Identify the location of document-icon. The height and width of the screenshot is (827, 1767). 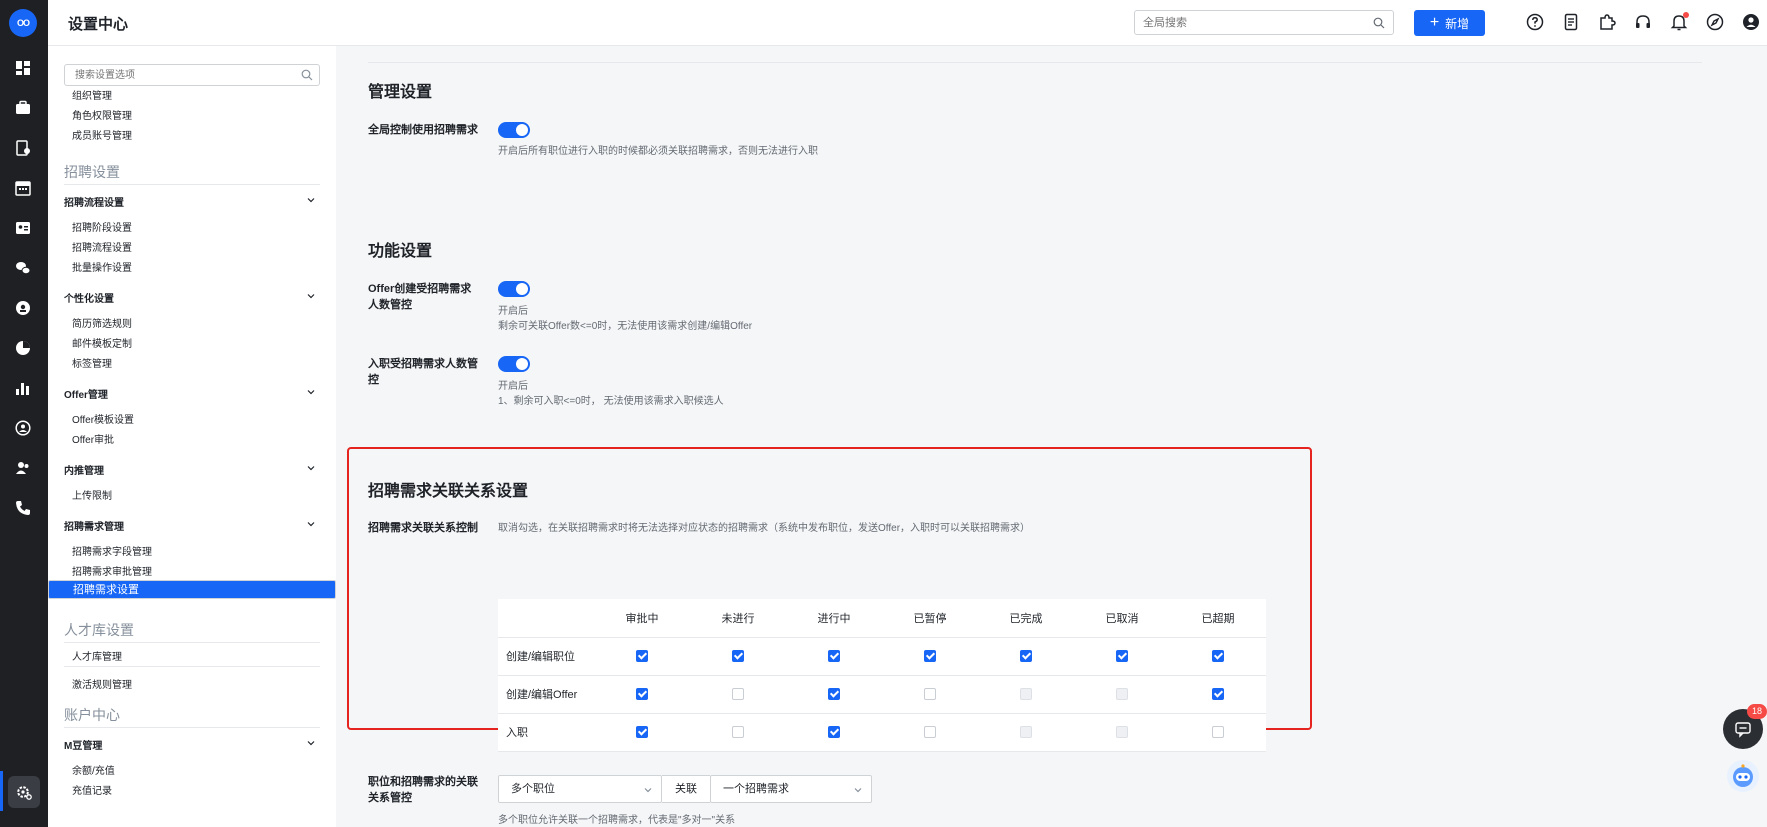
(1571, 22).